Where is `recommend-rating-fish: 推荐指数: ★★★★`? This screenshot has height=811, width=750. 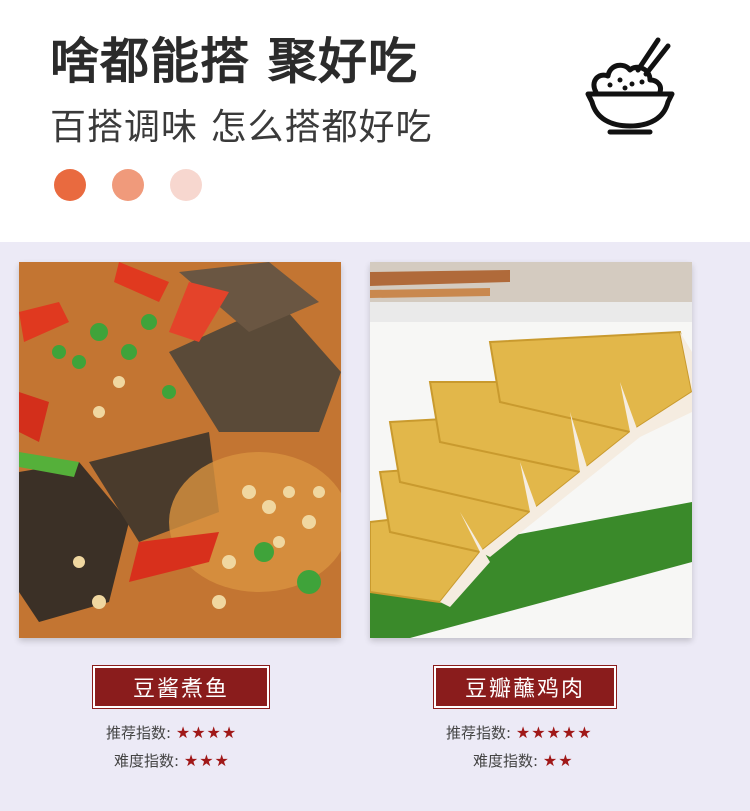
recommend-rating-fish: 推荐指数: ★★★★ is located at coordinates (171, 732).